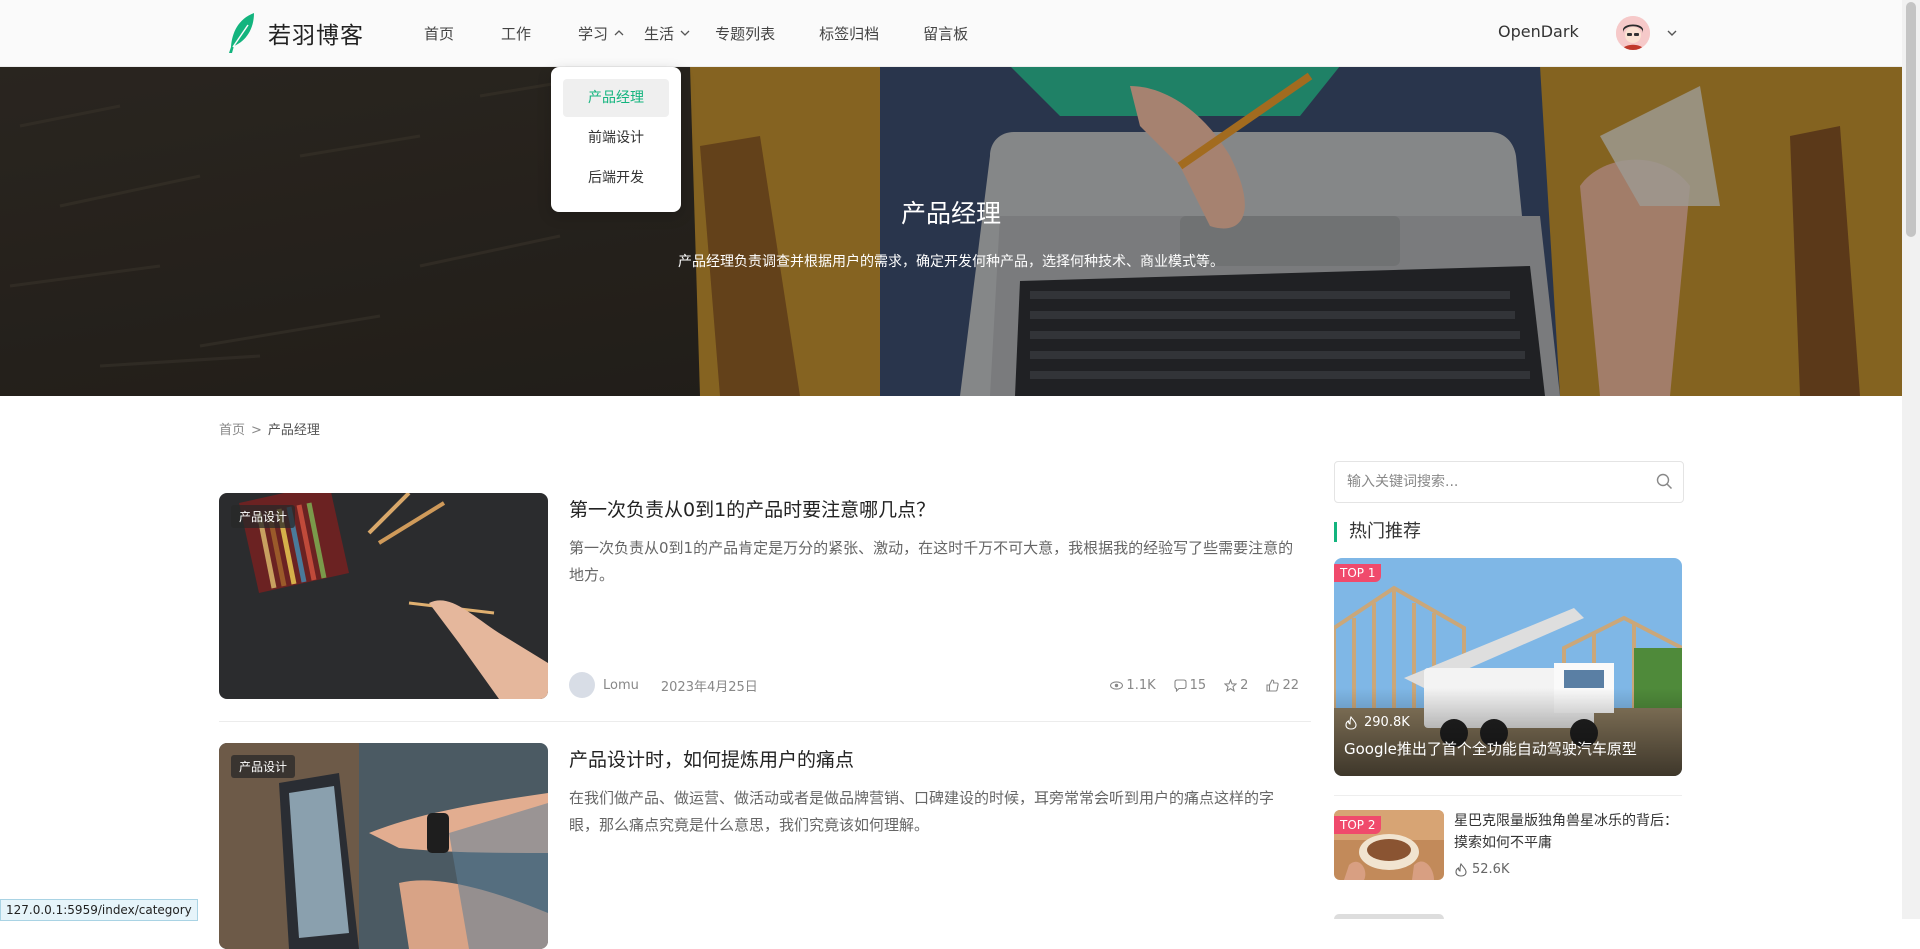 The height and width of the screenshot is (949, 1920). I want to click on breadcrumb-home-link: 首页, so click(232, 430).